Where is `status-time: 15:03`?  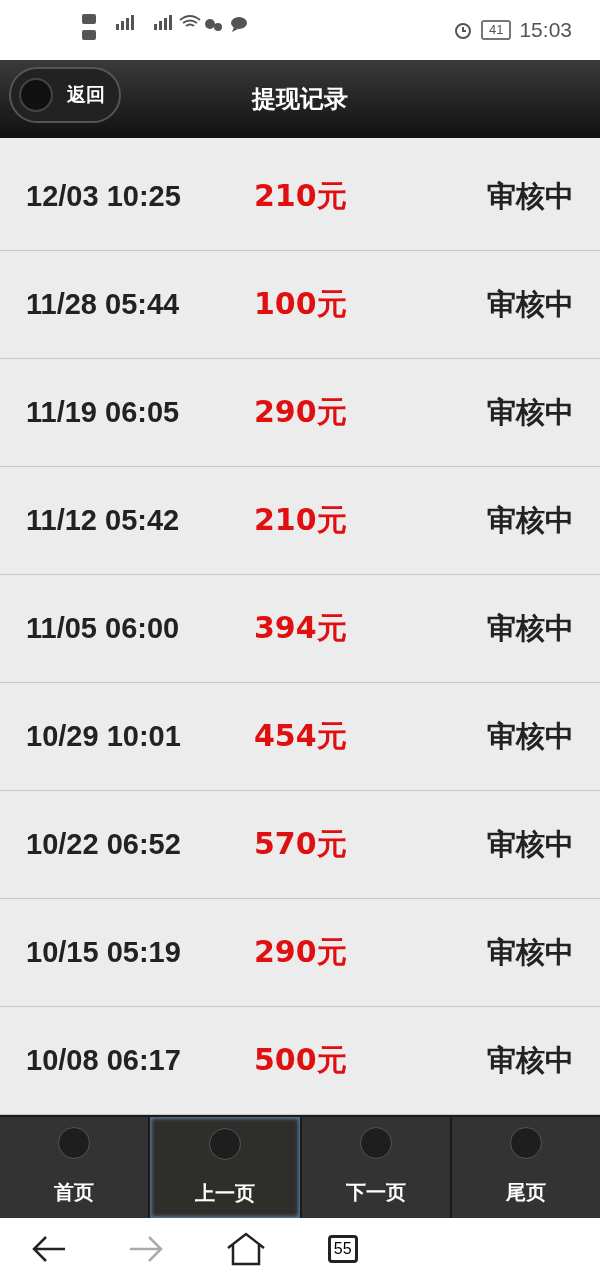
status-time: 15:03 is located at coordinates (545, 30).